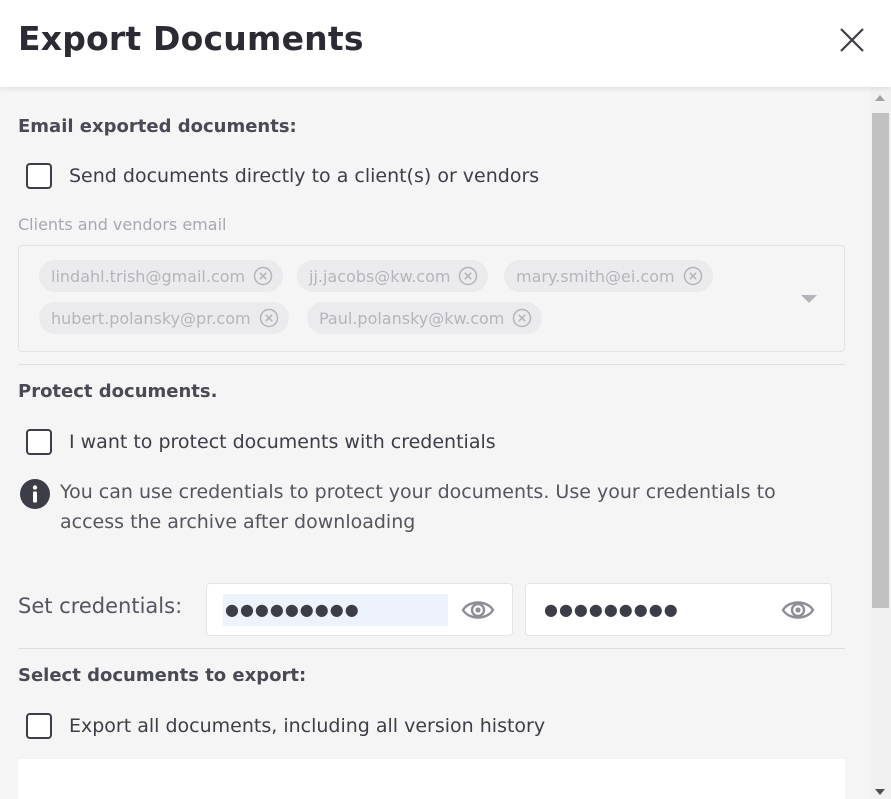 Image resolution: width=891 pixels, height=799 pixels. I want to click on email-chip: jj.jacobs@kw.com, so click(393, 276).